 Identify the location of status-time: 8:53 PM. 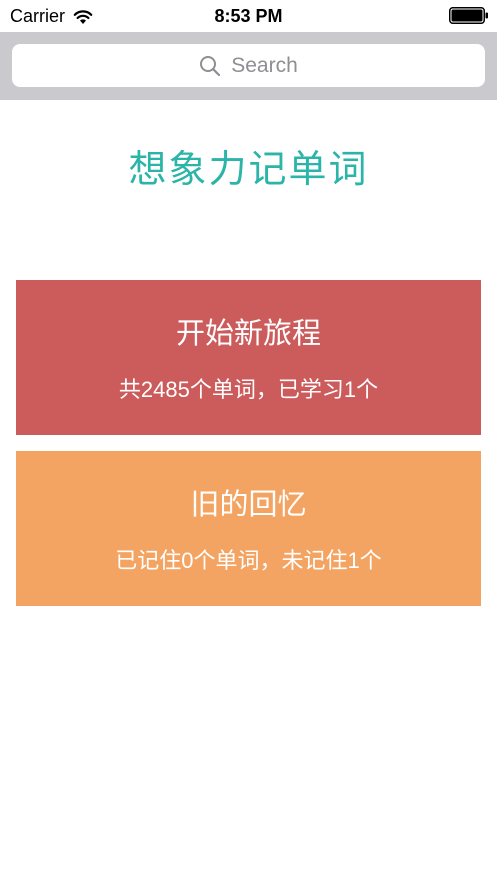
(248, 16).